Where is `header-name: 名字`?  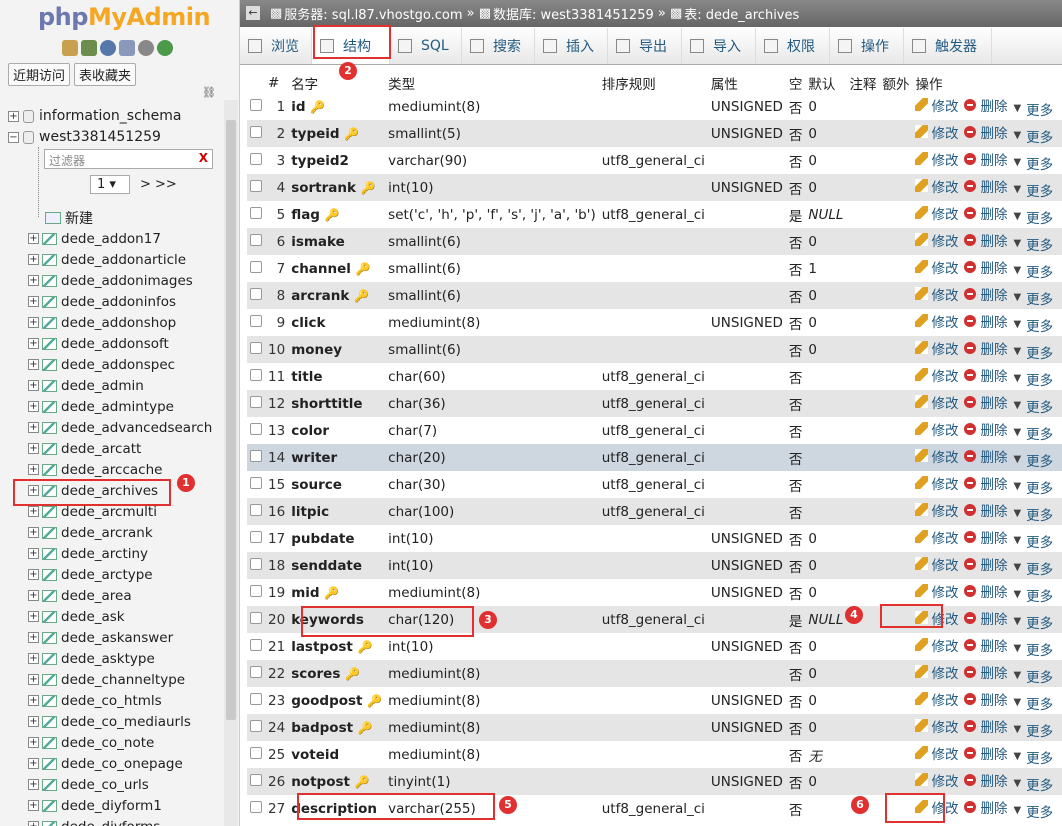
header-name: 名字 is located at coordinates (336, 83).